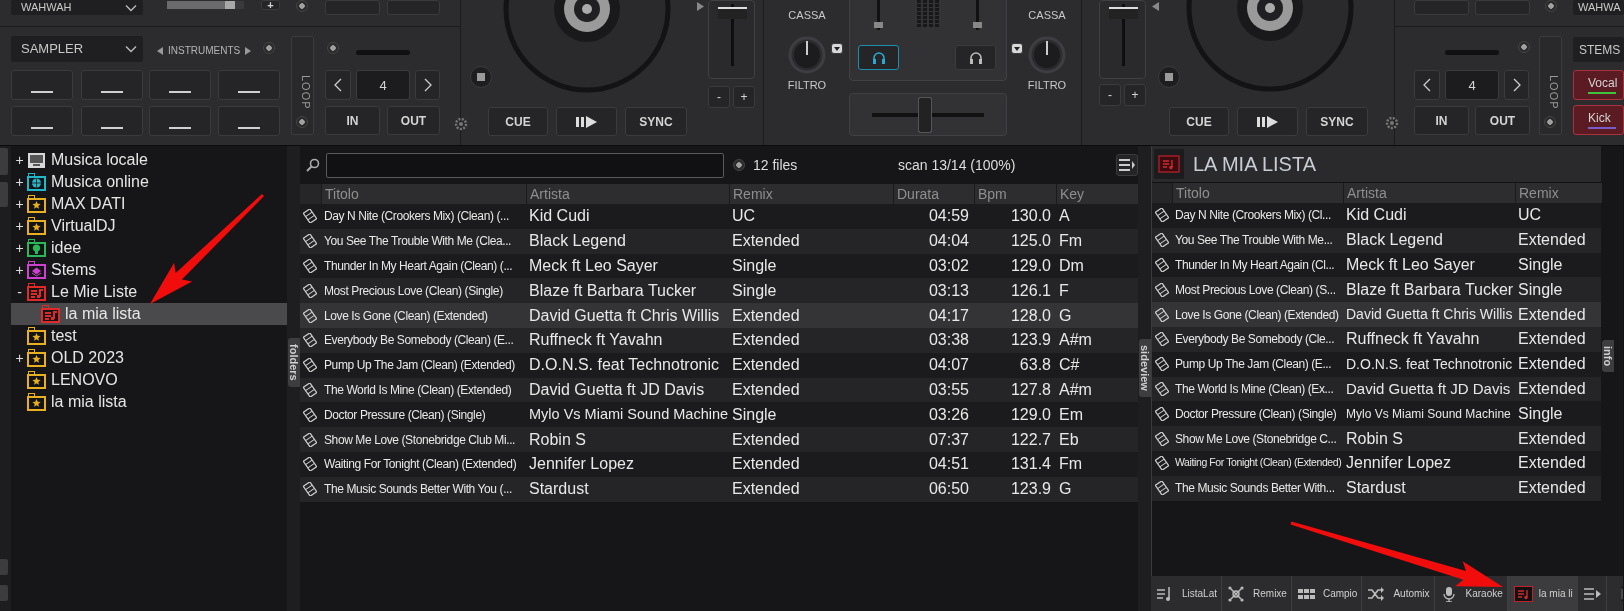  What do you see at coordinates (1257, 593) in the screenshot?
I see `sideview-tab-button: Remixe` at bounding box center [1257, 593].